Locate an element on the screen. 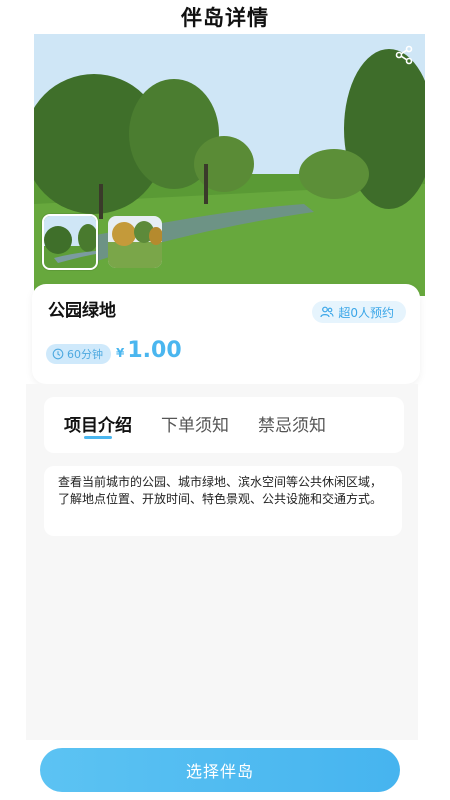 The width and height of the screenshot is (450, 800). share-icon is located at coordinates (404, 55).